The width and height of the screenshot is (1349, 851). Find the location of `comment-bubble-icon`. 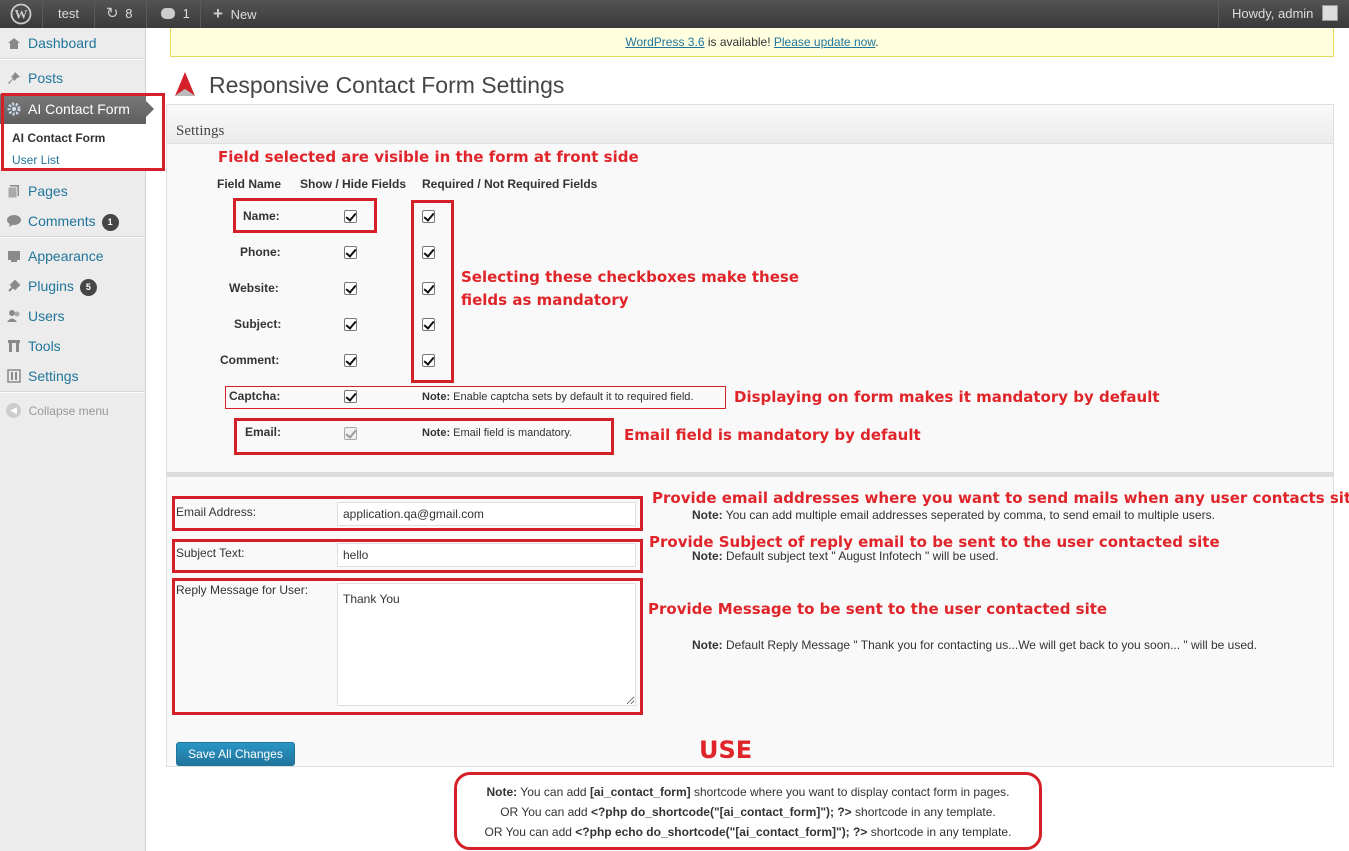

comment-bubble-icon is located at coordinates (168, 13).